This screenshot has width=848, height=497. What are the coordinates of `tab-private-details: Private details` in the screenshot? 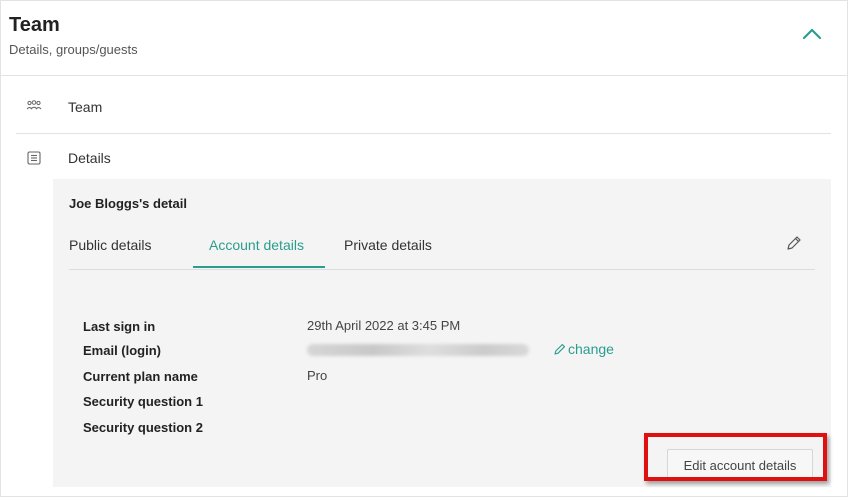 It's located at (388, 245).